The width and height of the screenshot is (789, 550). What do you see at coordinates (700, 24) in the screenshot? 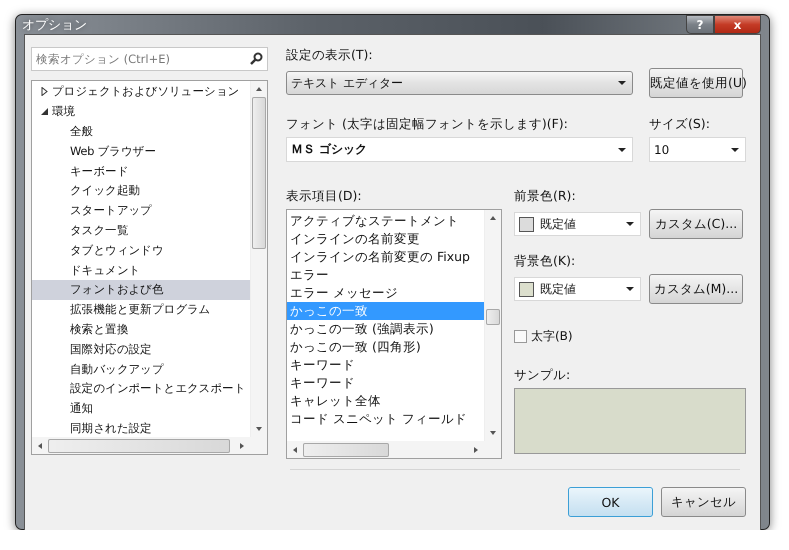
I see `help-button: ?` at bounding box center [700, 24].